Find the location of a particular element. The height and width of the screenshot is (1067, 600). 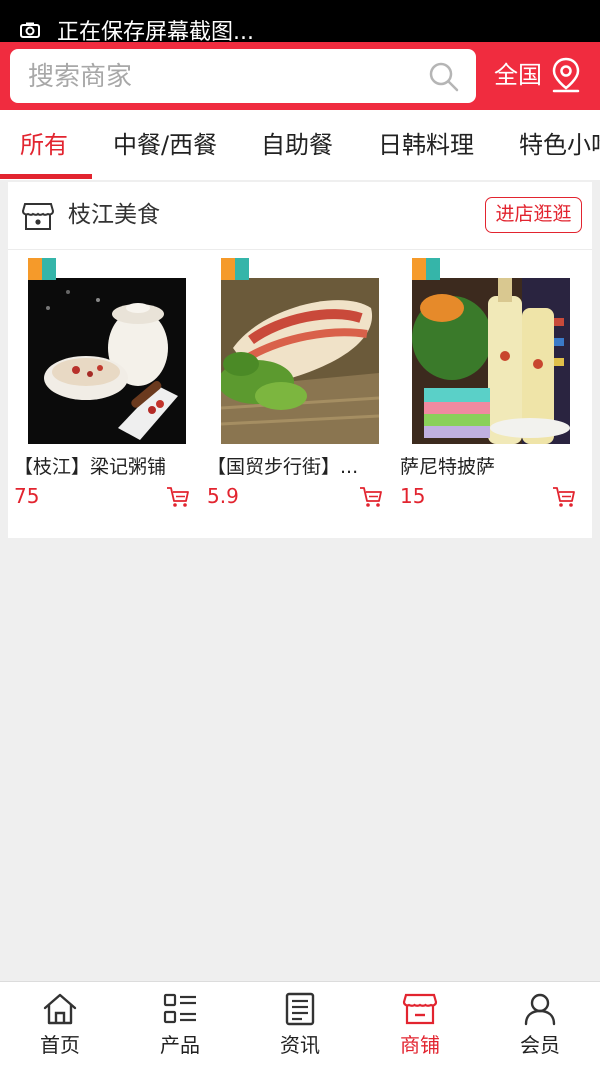

tab-all: 所有 is located at coordinates (44, 145).